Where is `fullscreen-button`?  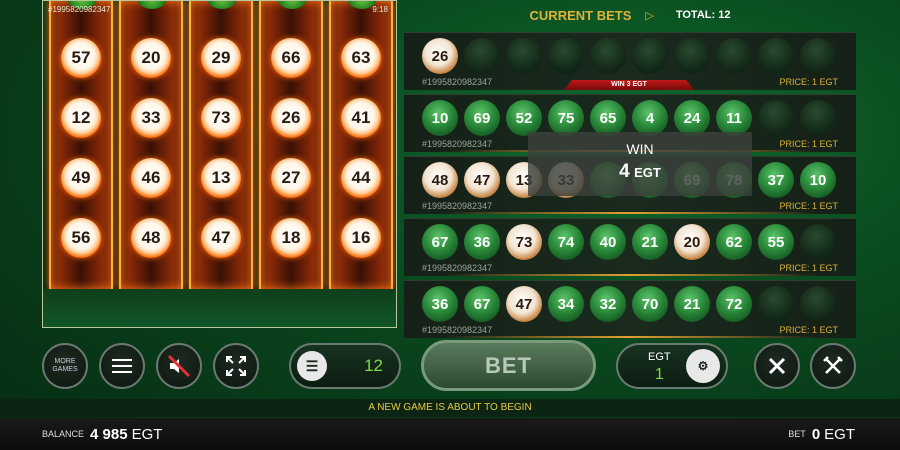 fullscreen-button is located at coordinates (236, 366).